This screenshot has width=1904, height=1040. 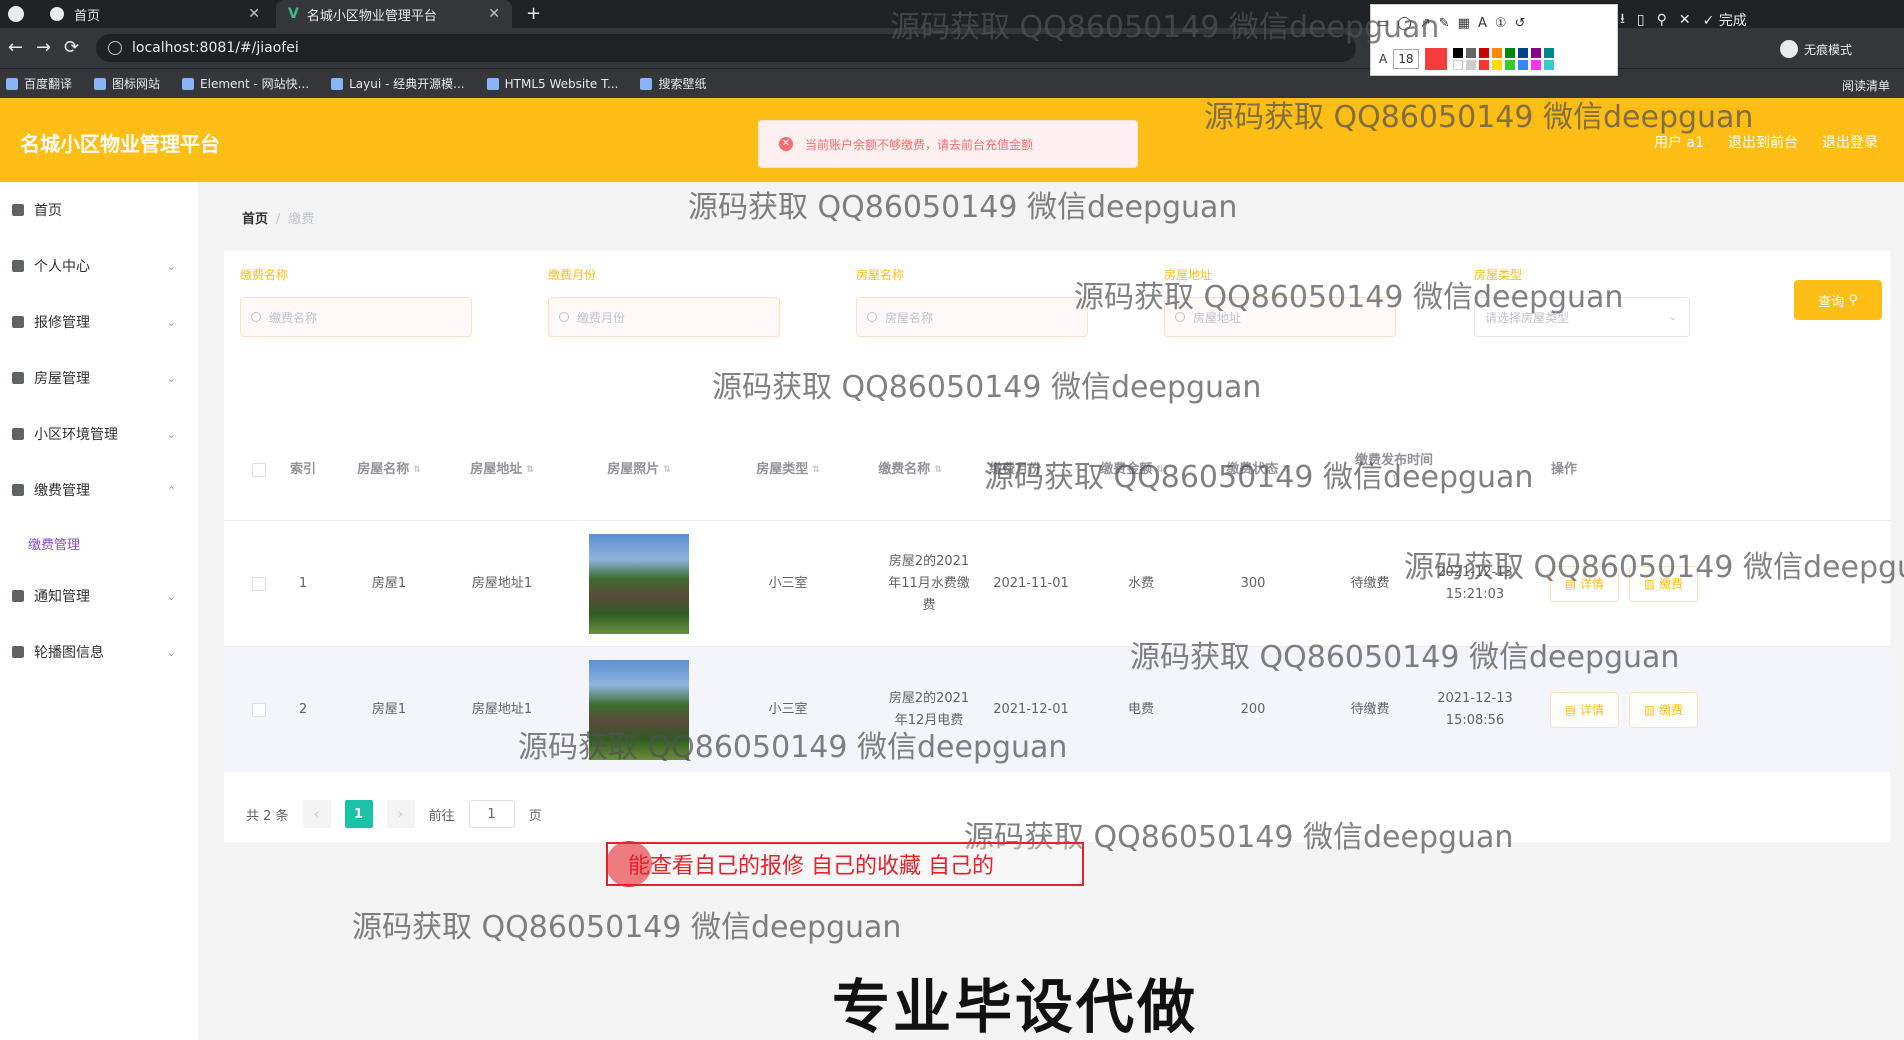 I want to click on sidebar-item-environment: 小区环境管理 ⌄, so click(x=99, y=434).